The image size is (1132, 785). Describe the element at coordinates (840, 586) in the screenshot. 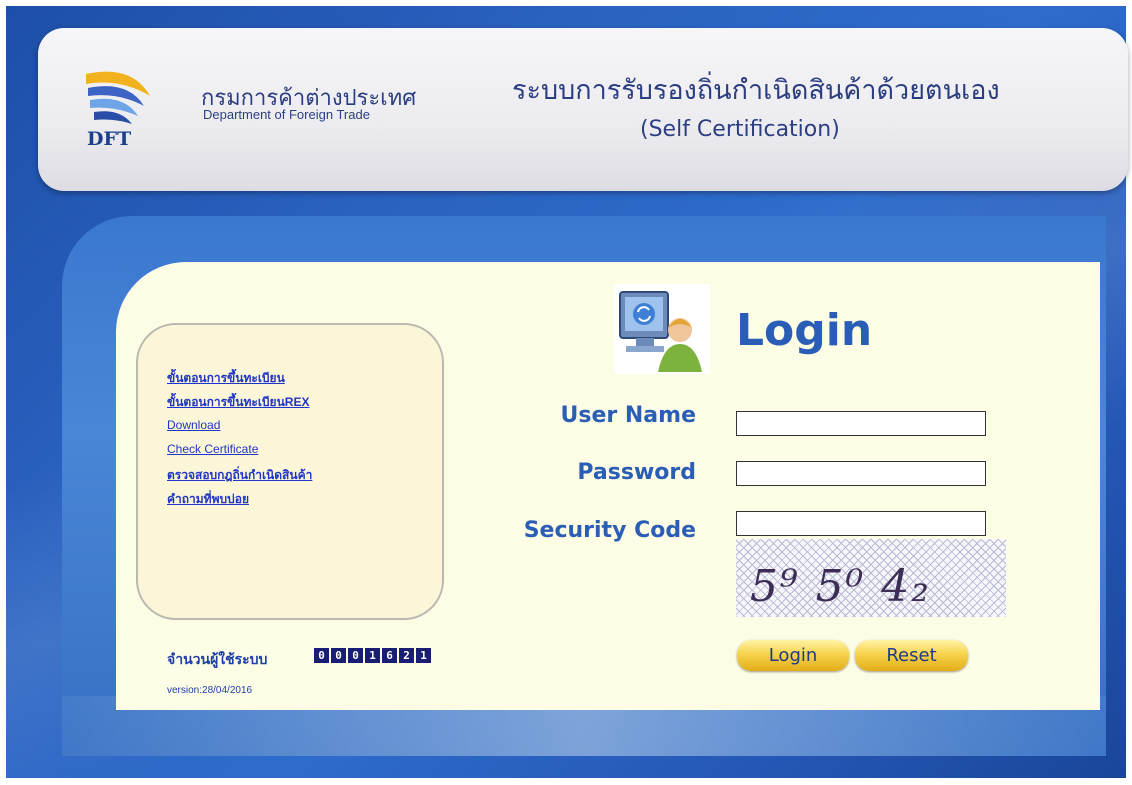

I see `captcha-text: 5⁹ 5⁰ 4₂` at that location.